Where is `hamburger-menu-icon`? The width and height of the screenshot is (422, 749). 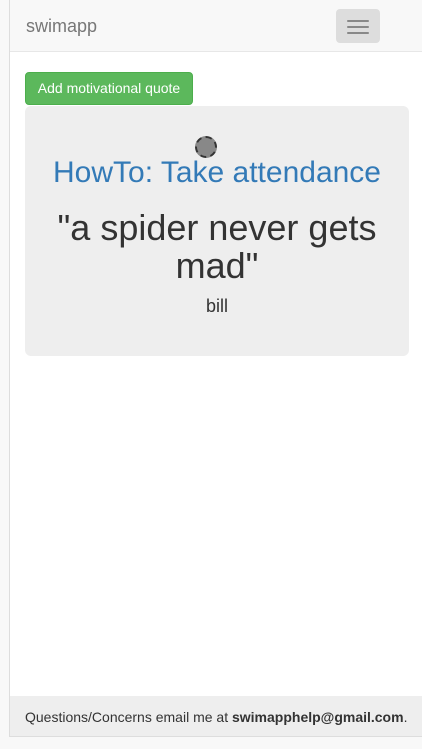 hamburger-menu-icon is located at coordinates (358, 21).